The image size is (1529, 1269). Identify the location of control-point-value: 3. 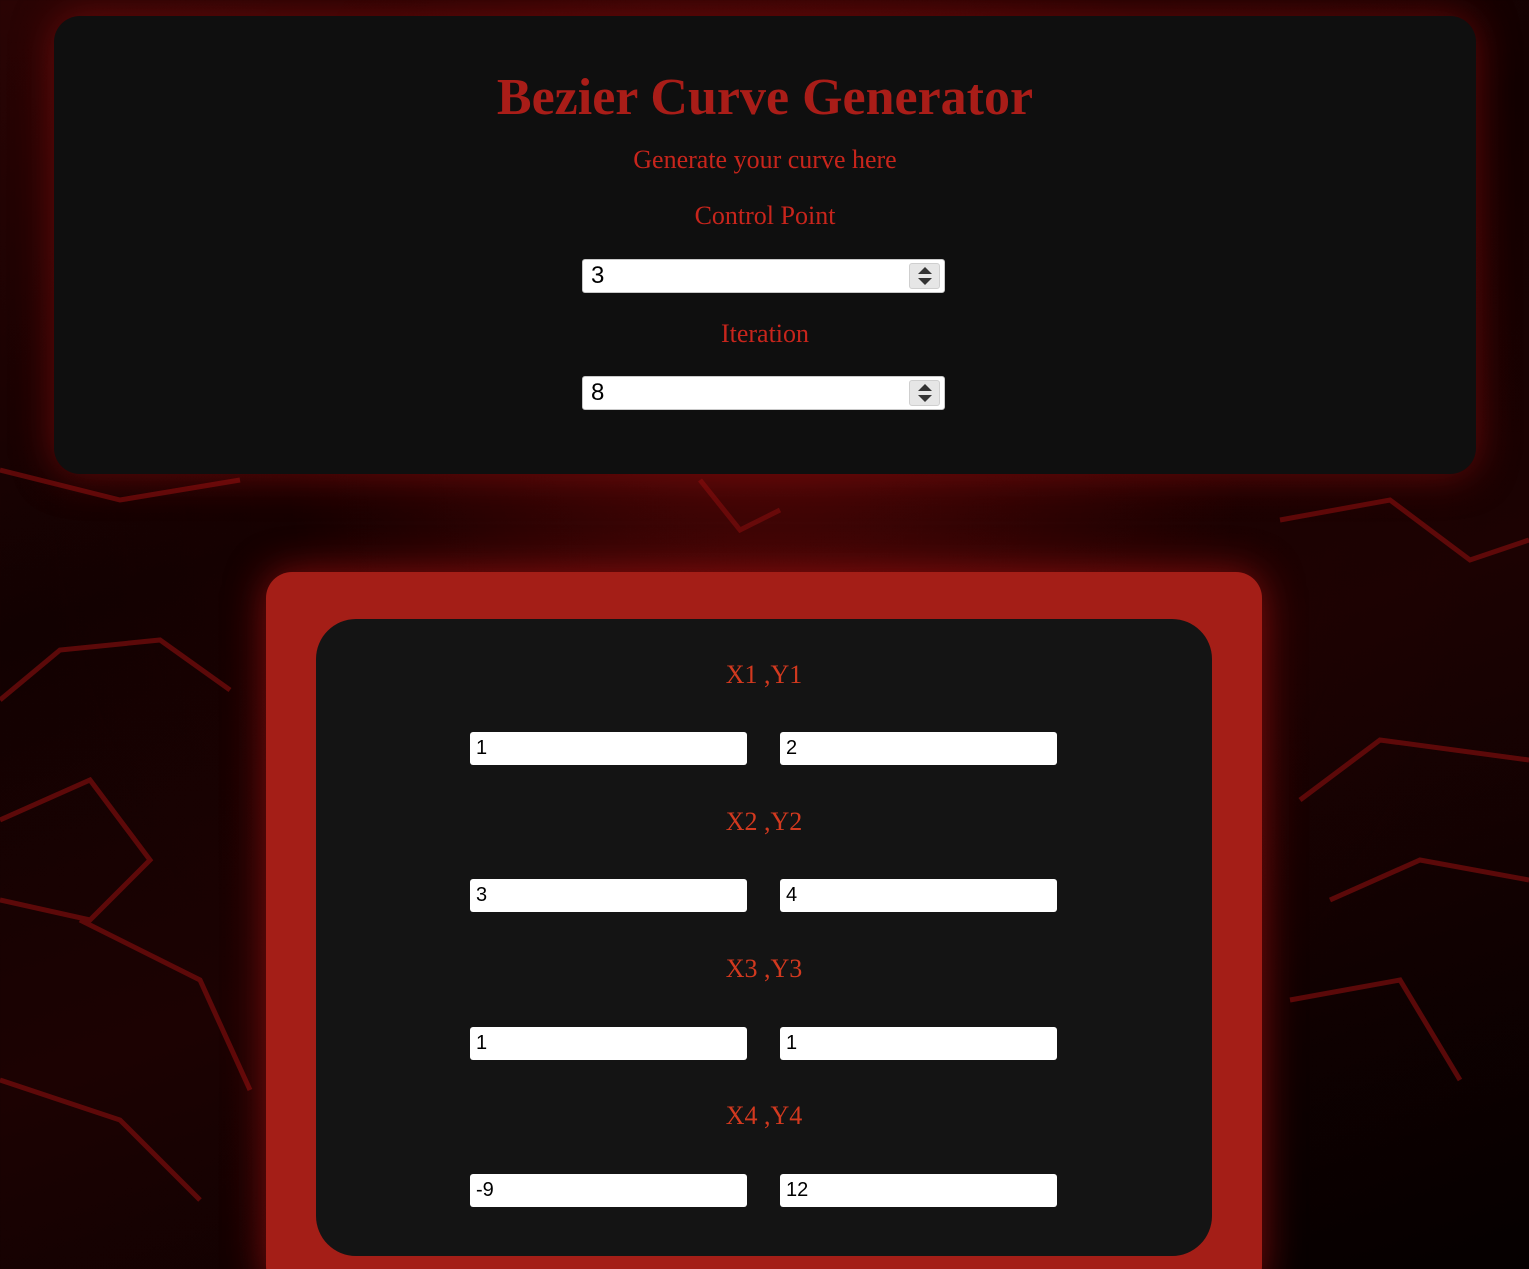
(598, 275).